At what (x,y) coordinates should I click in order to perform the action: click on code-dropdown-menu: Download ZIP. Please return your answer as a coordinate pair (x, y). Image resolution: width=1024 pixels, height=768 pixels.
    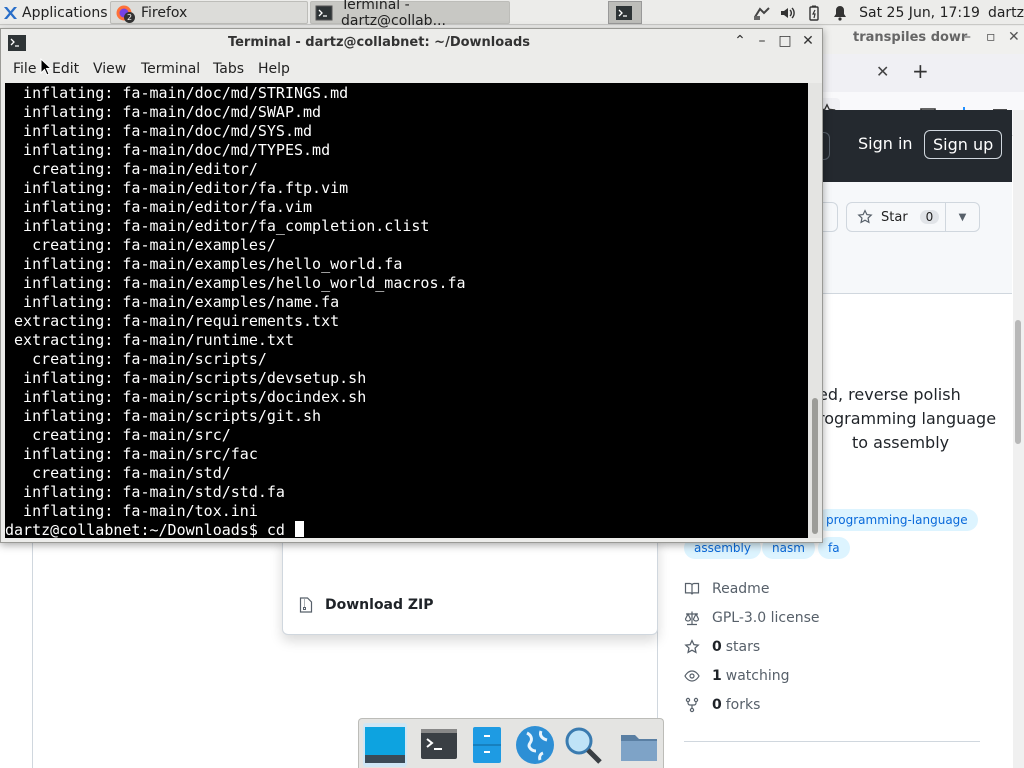
    Looking at the image, I should click on (470, 586).